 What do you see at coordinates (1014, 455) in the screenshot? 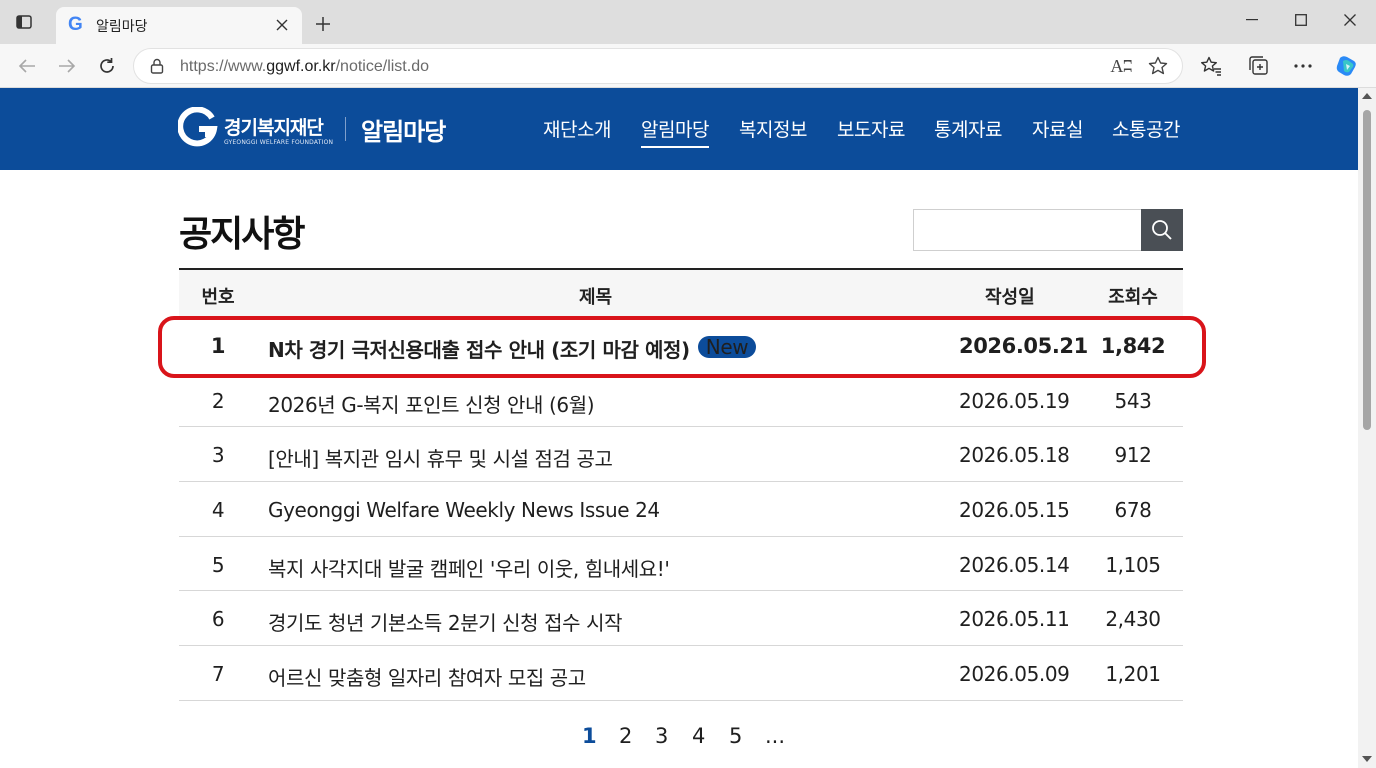
I see `row-date: 2026.05.18` at bounding box center [1014, 455].